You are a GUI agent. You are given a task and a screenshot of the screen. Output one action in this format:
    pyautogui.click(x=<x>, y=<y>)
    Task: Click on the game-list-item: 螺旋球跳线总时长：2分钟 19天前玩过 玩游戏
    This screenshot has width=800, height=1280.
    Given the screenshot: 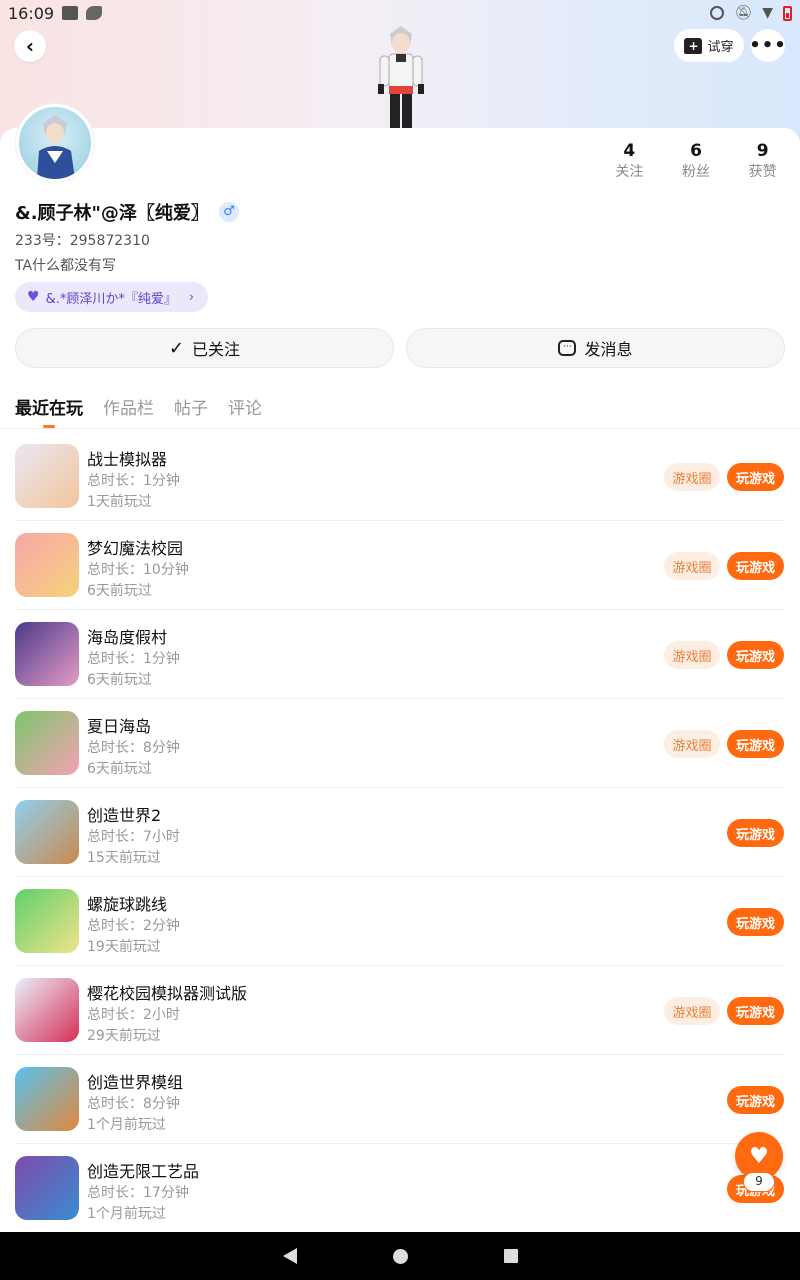 What is the action you would take?
    pyautogui.click(x=400, y=921)
    